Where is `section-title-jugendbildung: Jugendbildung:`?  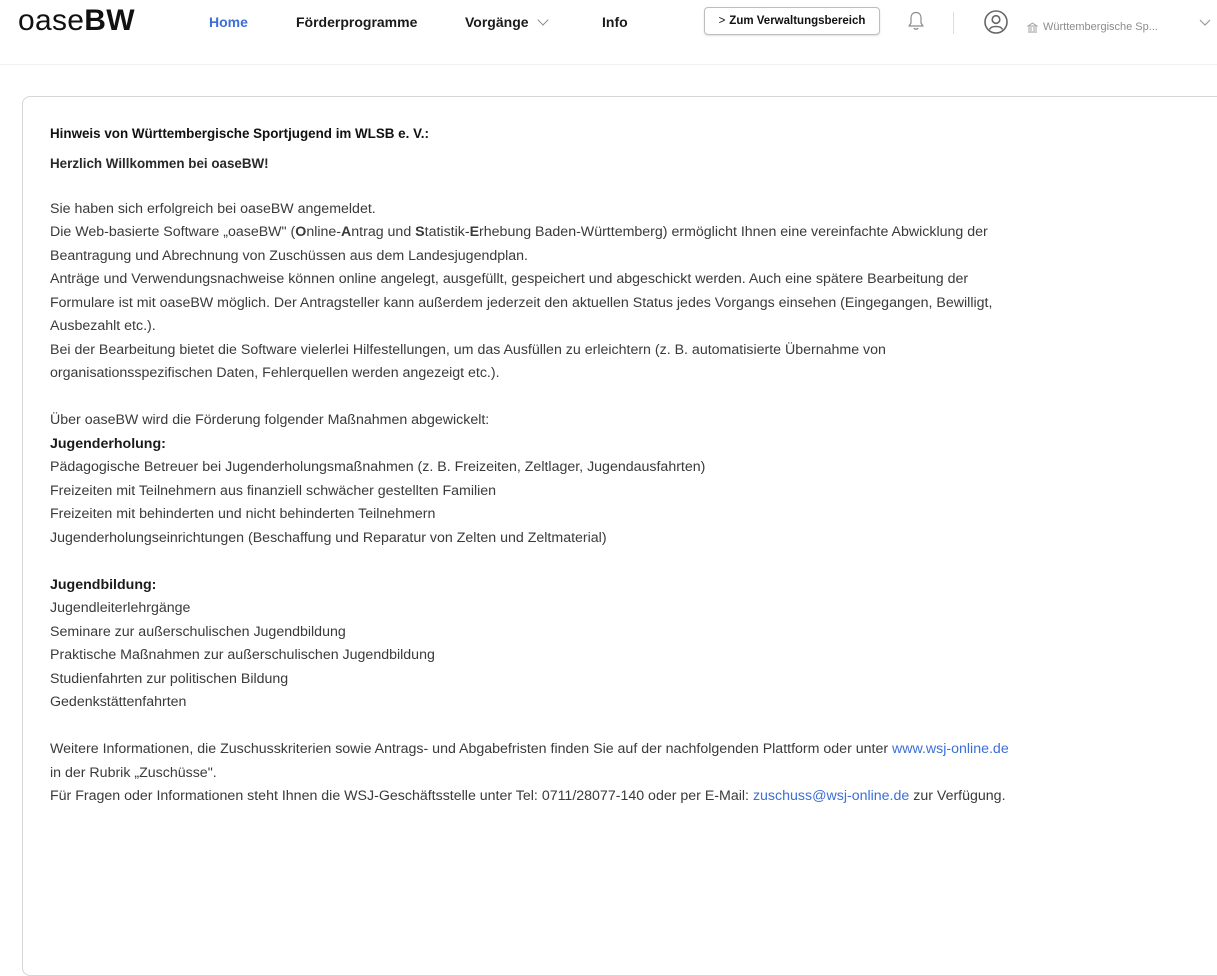
section-title-jugendbildung: Jugendbildung: is located at coordinates (103, 584).